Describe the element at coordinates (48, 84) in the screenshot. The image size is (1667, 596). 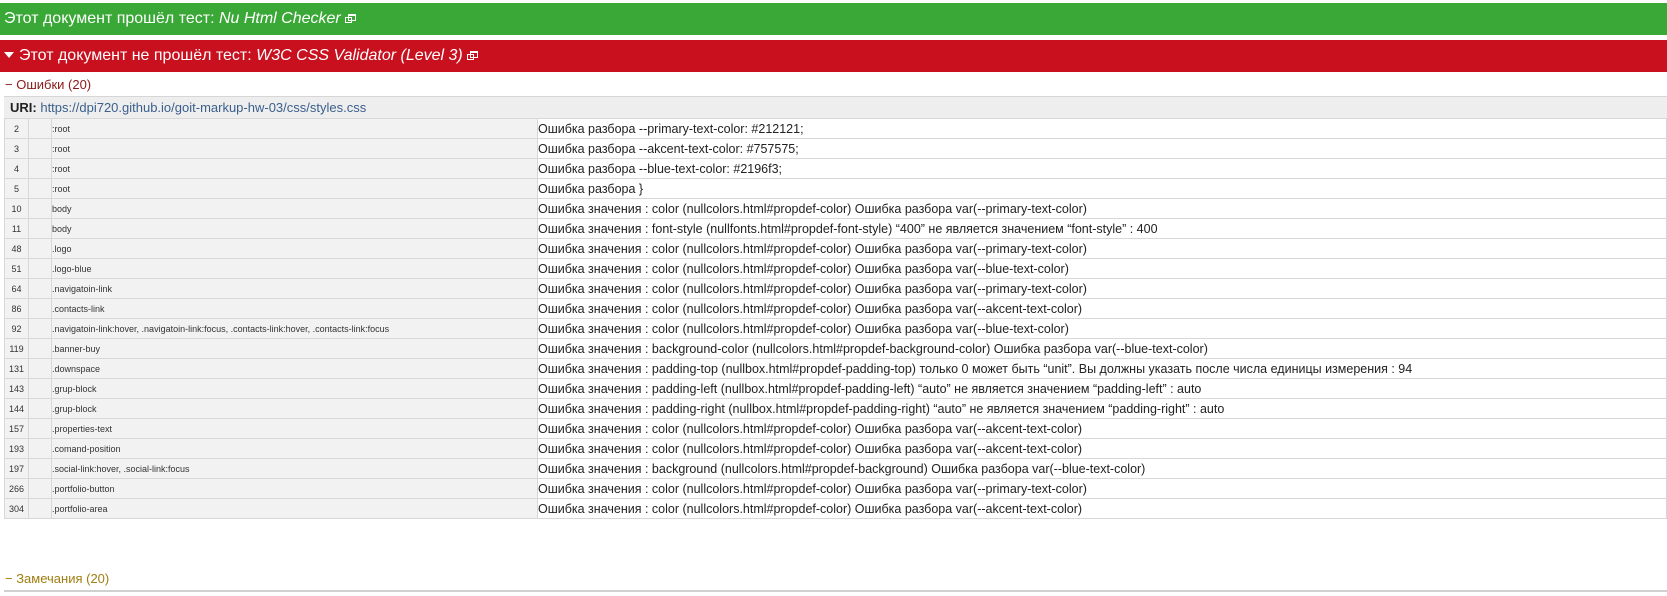
I see `errors-toggle: − Ошибки (20)` at that location.